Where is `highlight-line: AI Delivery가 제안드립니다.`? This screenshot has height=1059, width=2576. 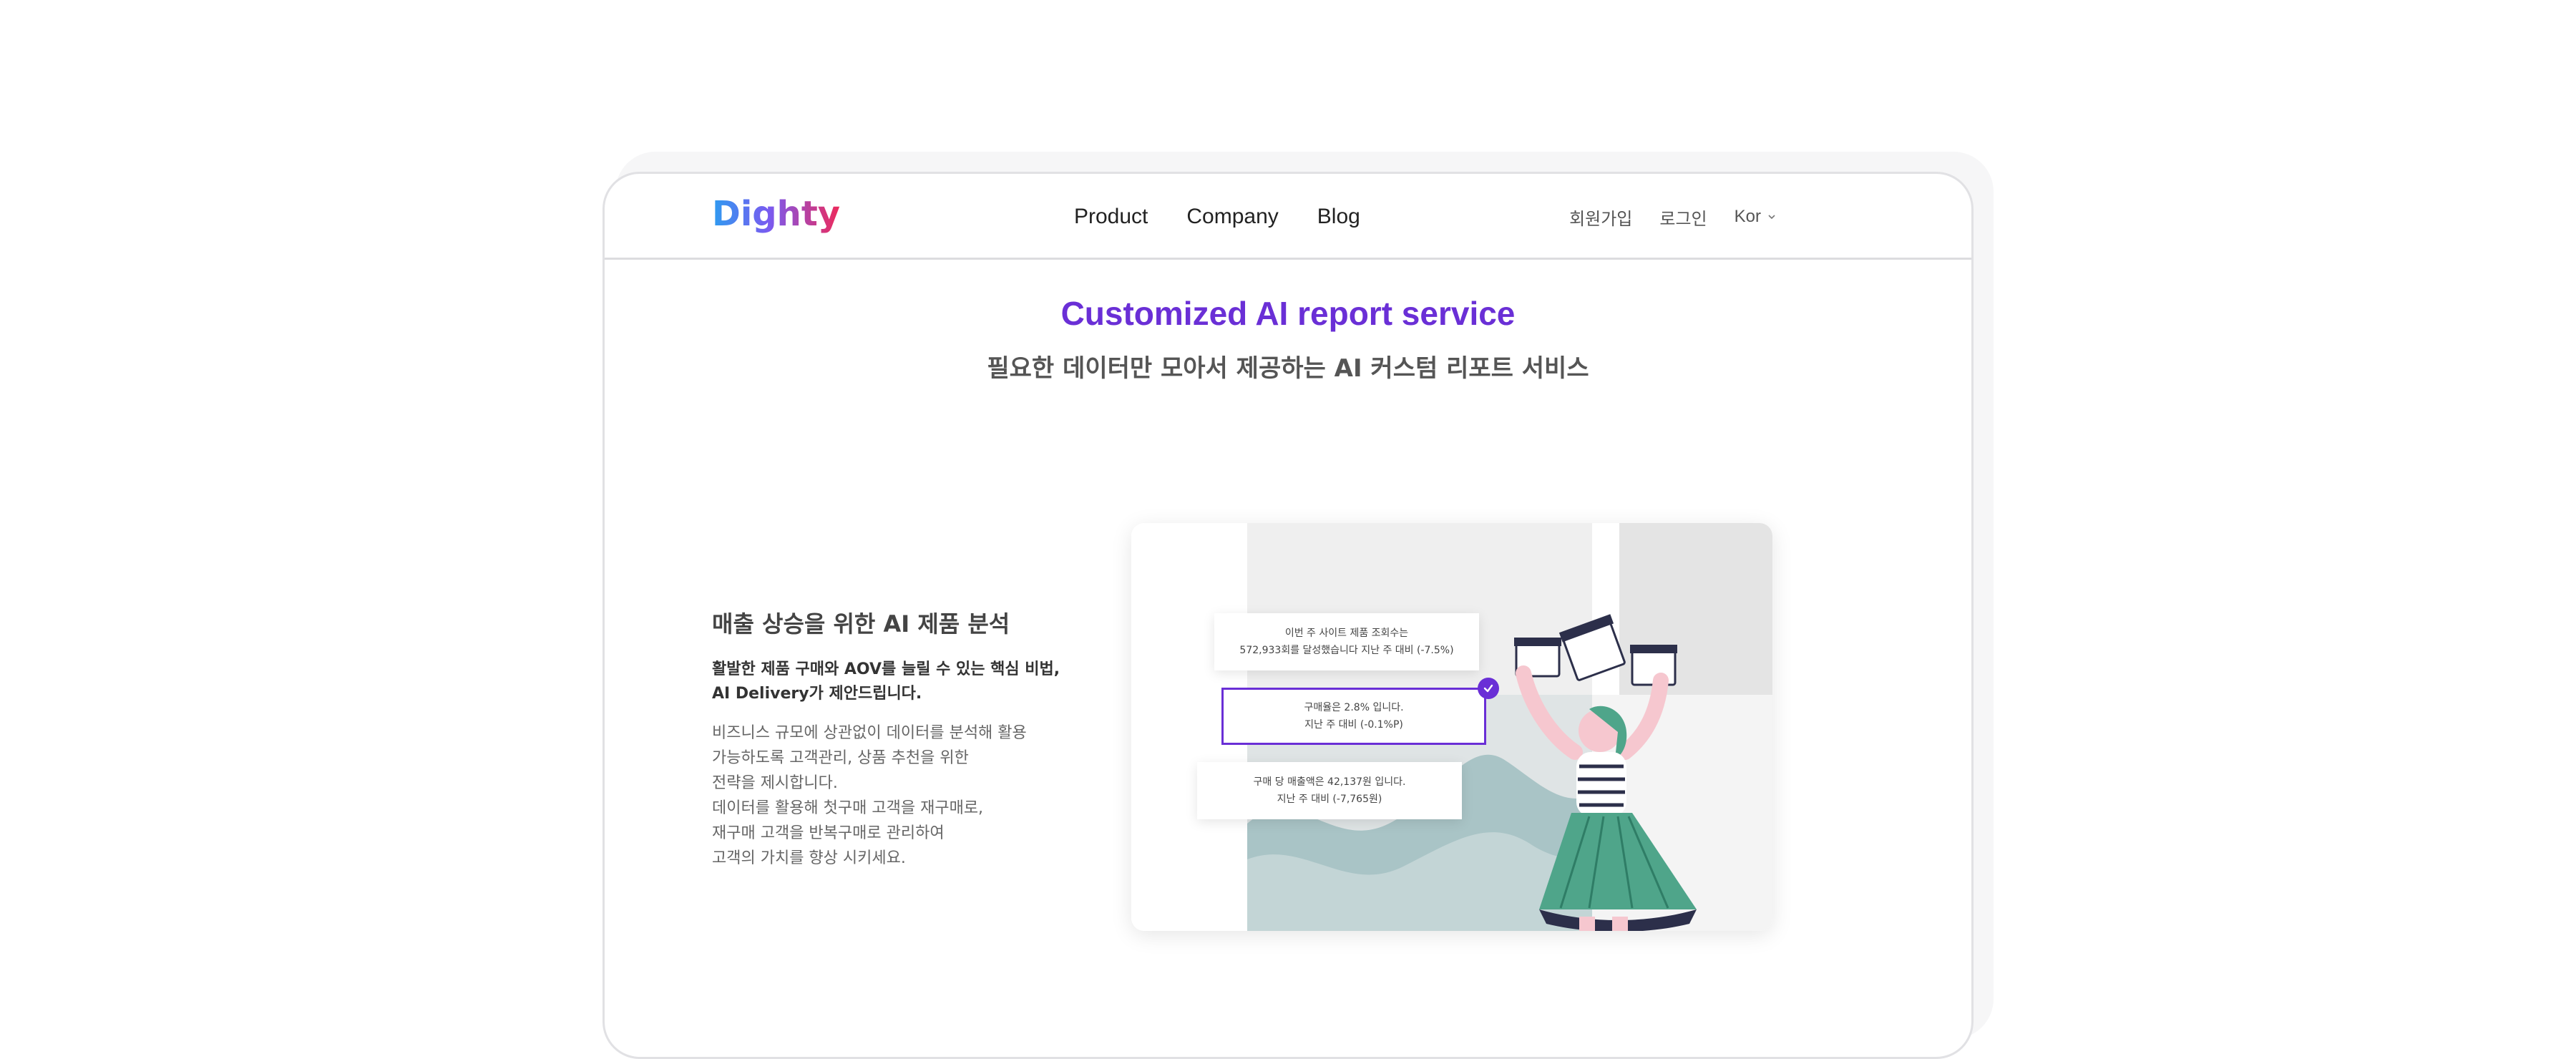
highlight-line: AI Delivery가 제안드립니다. is located at coordinates (817, 694).